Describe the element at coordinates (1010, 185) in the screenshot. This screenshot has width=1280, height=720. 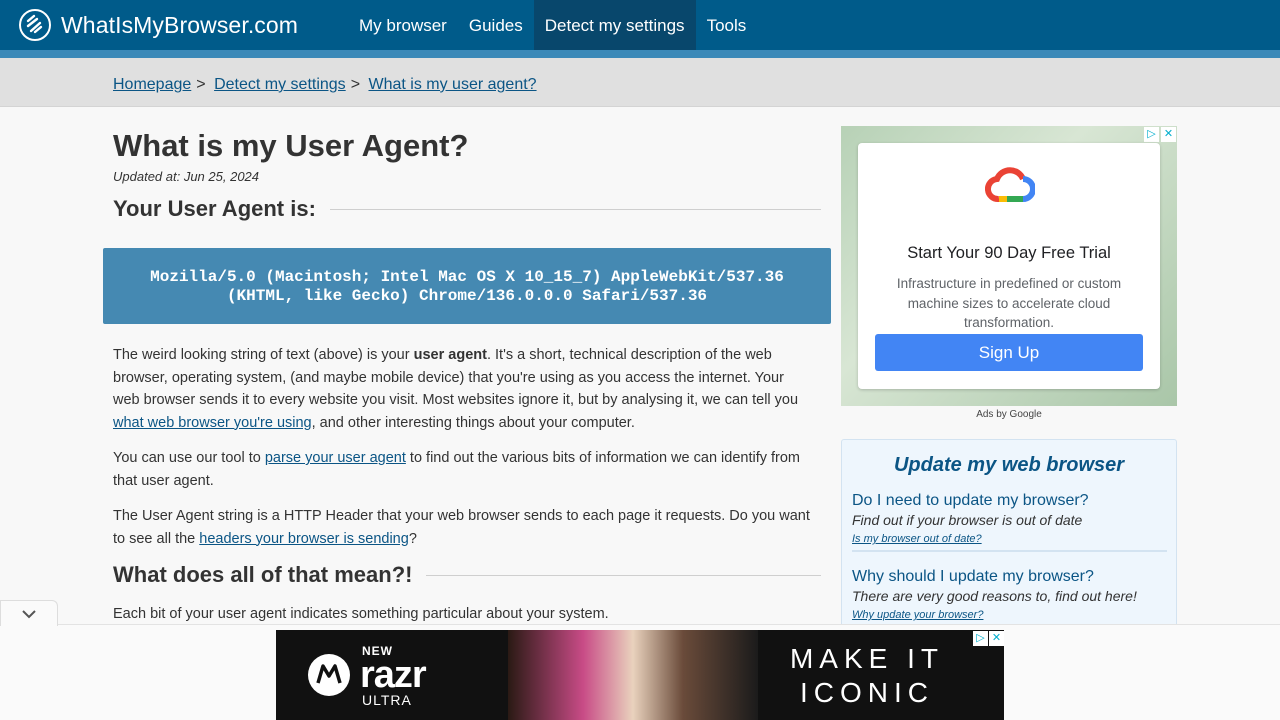
I see `google-cloud-icon` at that location.